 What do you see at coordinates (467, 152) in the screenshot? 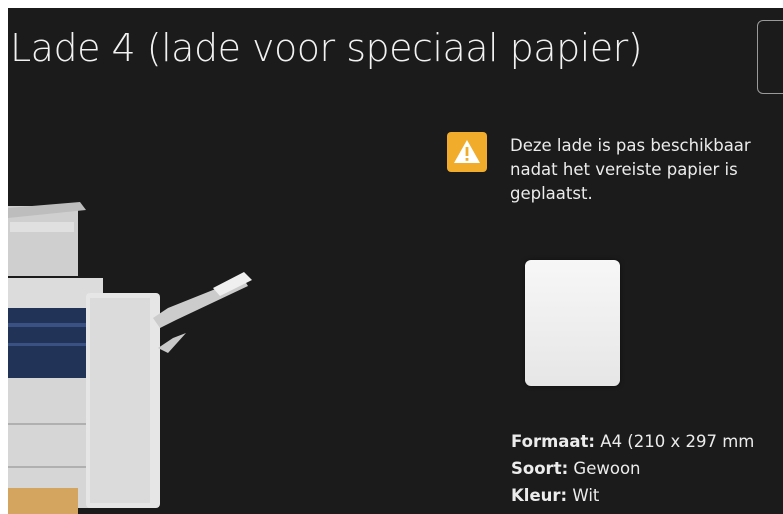
I see `warning-icon` at bounding box center [467, 152].